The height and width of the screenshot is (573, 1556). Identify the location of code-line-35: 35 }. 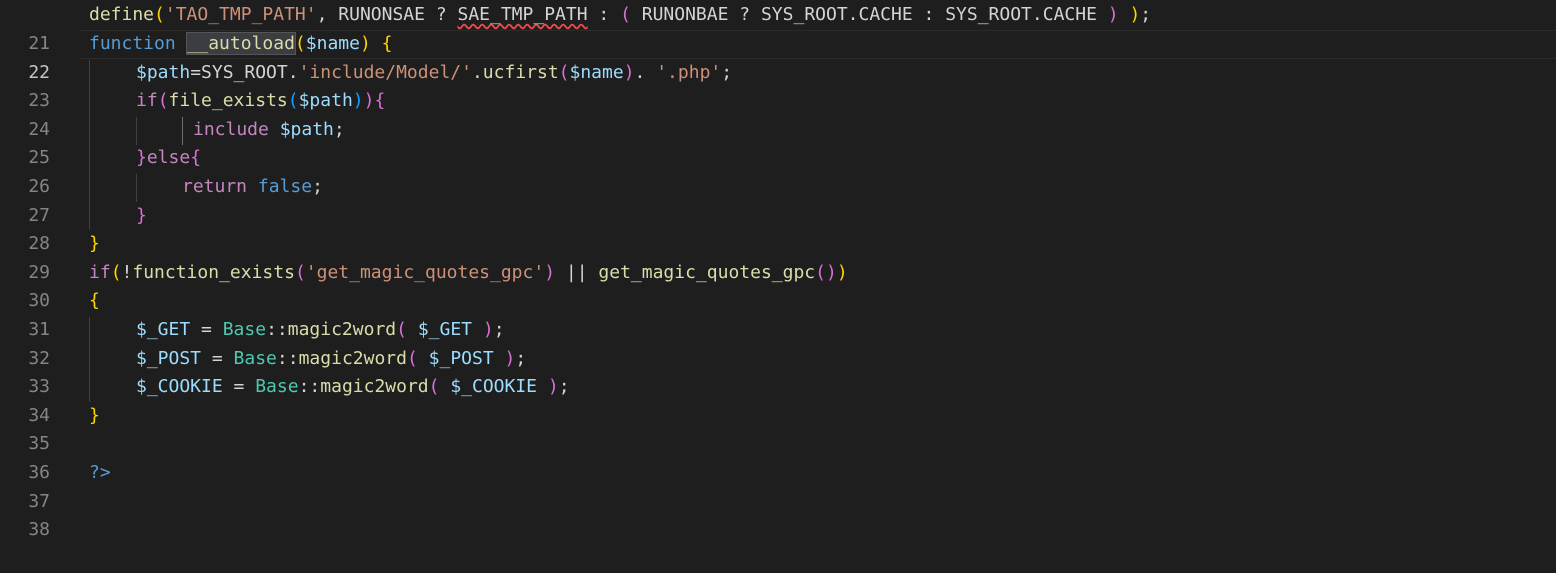
(778, 428).